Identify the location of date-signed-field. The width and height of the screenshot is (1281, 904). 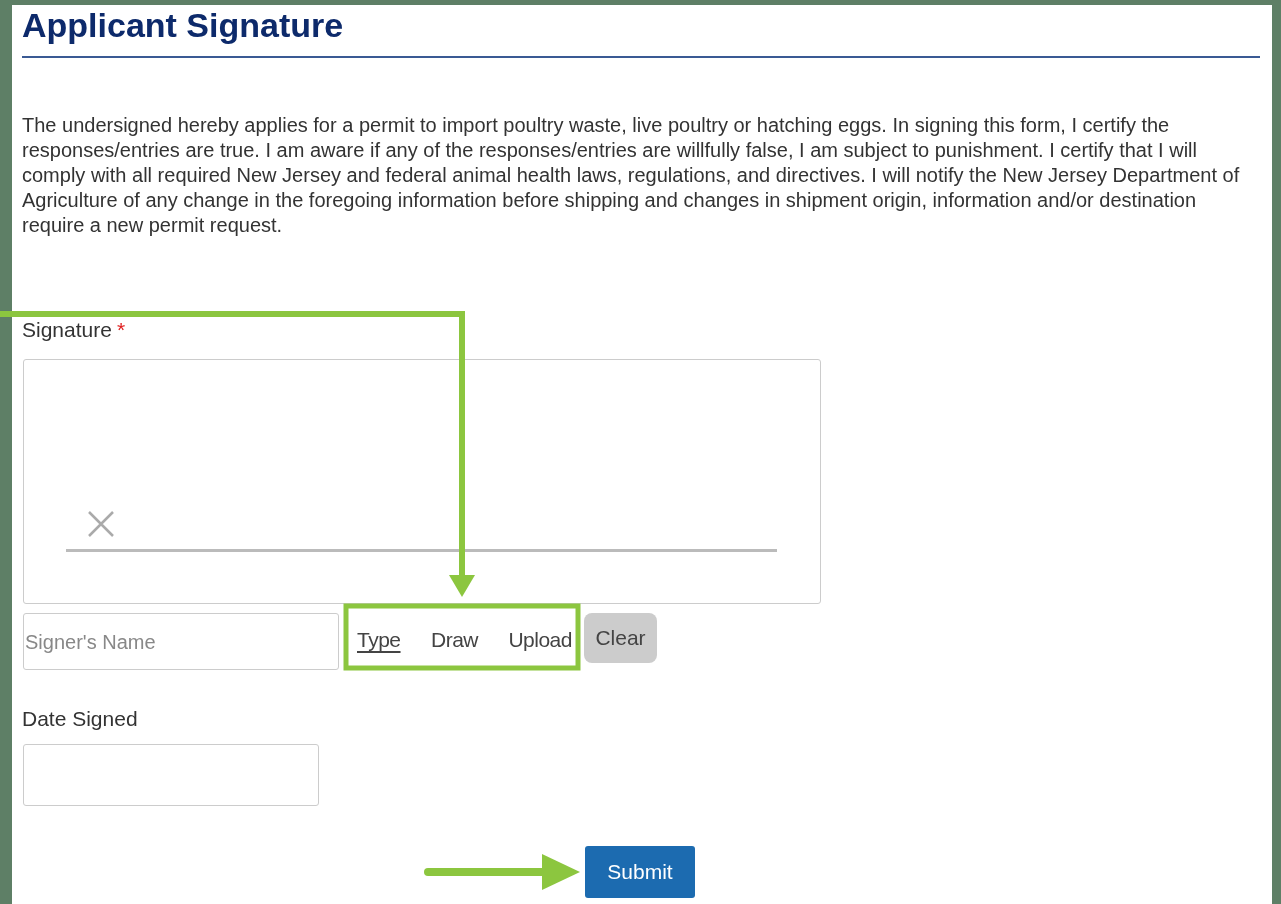
(171, 775).